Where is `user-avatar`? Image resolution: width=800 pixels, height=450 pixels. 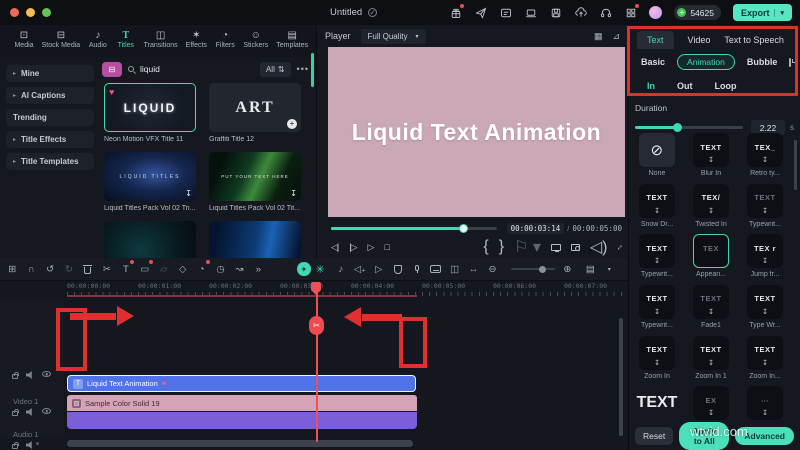 user-avatar is located at coordinates (656, 12).